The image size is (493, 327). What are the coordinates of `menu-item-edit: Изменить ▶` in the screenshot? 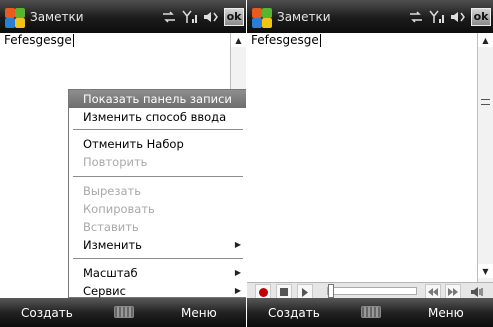 It's located at (157, 245).